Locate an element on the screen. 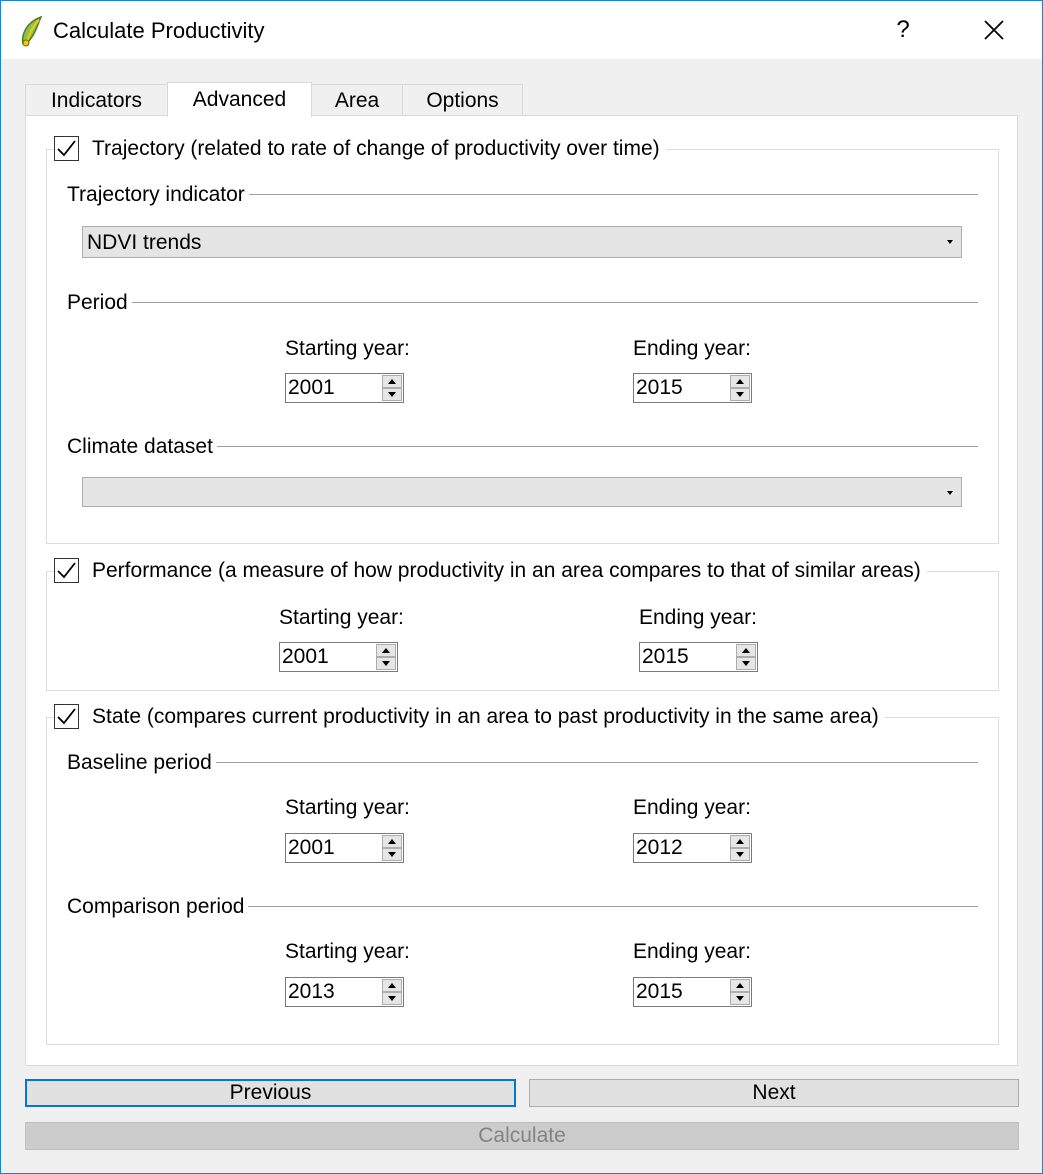 The image size is (1043, 1174). performance-checkbox is located at coordinates (66, 570).